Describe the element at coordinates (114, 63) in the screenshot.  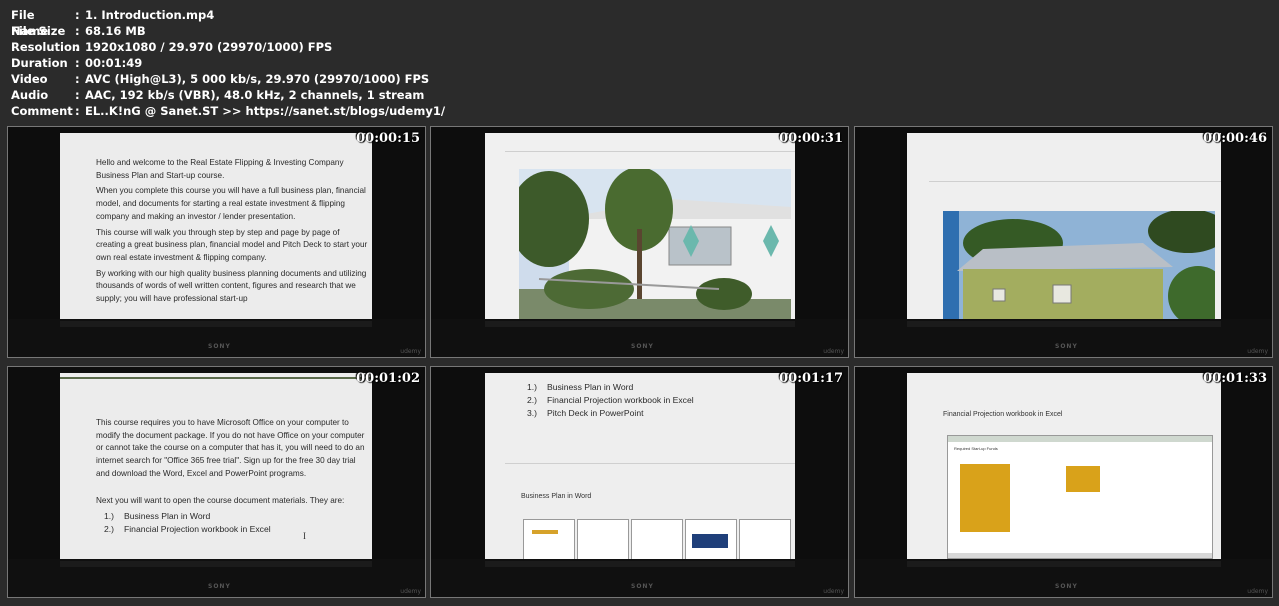
I see `info-value: 00:01:49` at that location.